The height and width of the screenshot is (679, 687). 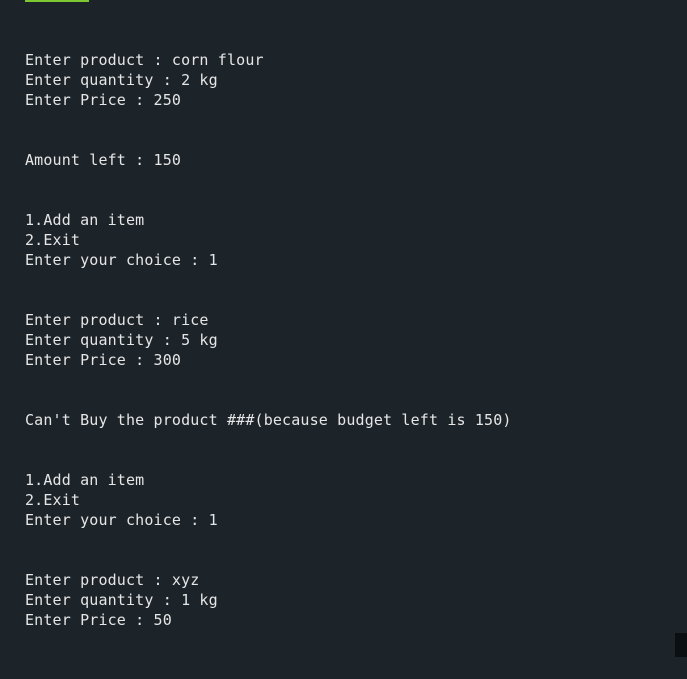 What do you see at coordinates (117, 320) in the screenshot?
I see `product-prompt: Enter product : rice` at bounding box center [117, 320].